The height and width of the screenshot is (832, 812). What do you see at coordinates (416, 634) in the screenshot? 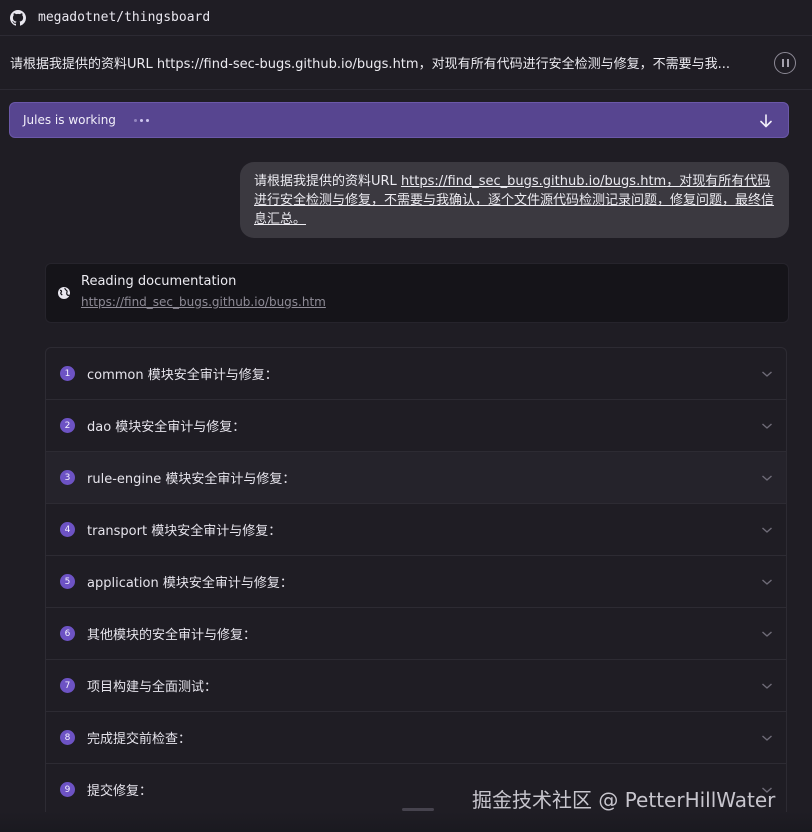
I see `plan-step: 6 其他模块的安全审计与修复：` at bounding box center [416, 634].